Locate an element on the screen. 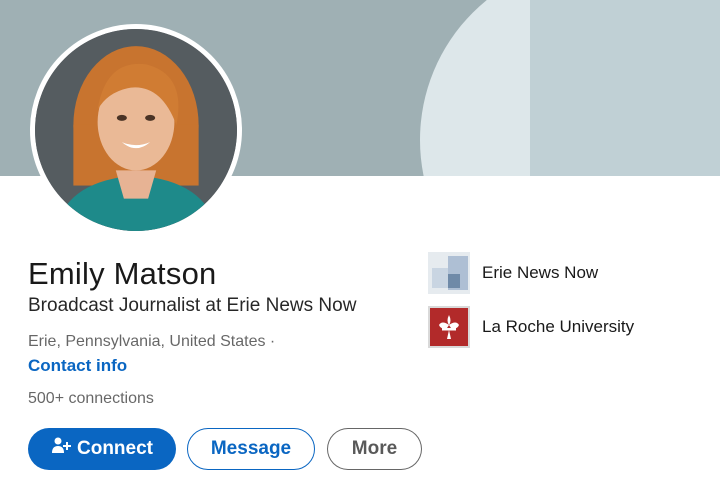  profile-name: Emily Matson is located at coordinates (122, 273).